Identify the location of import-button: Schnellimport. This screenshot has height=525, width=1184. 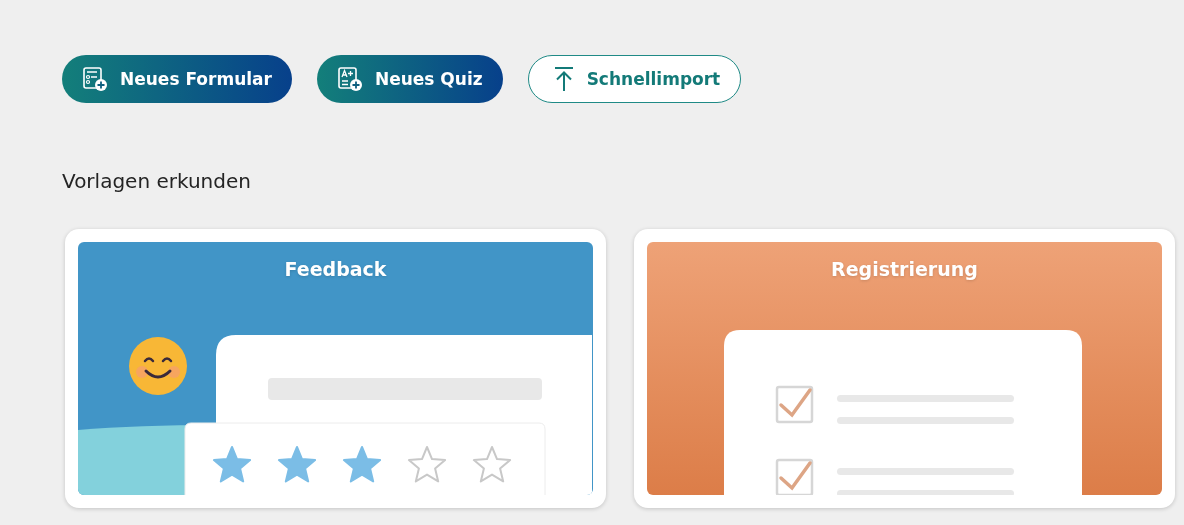
(634, 79).